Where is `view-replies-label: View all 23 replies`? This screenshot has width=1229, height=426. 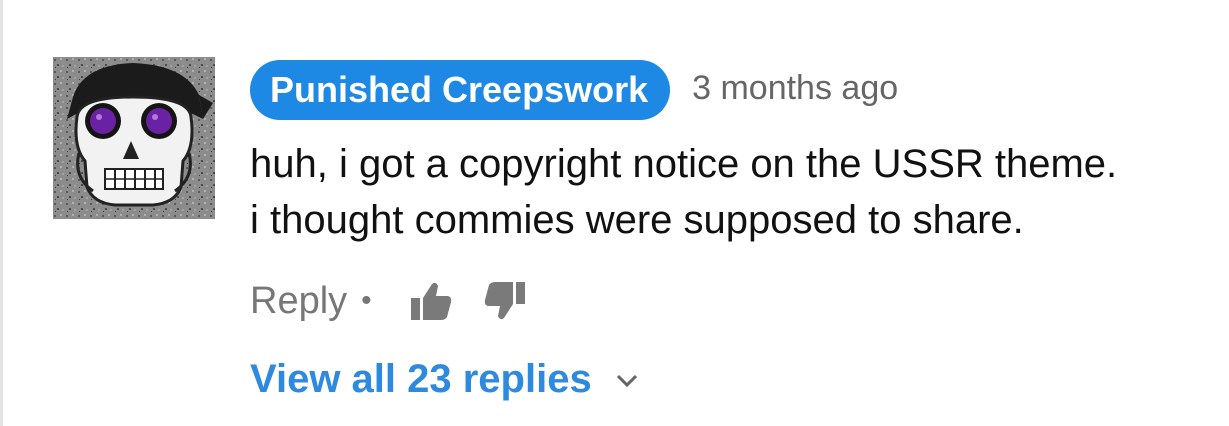 view-replies-label: View all 23 replies is located at coordinates (421, 379).